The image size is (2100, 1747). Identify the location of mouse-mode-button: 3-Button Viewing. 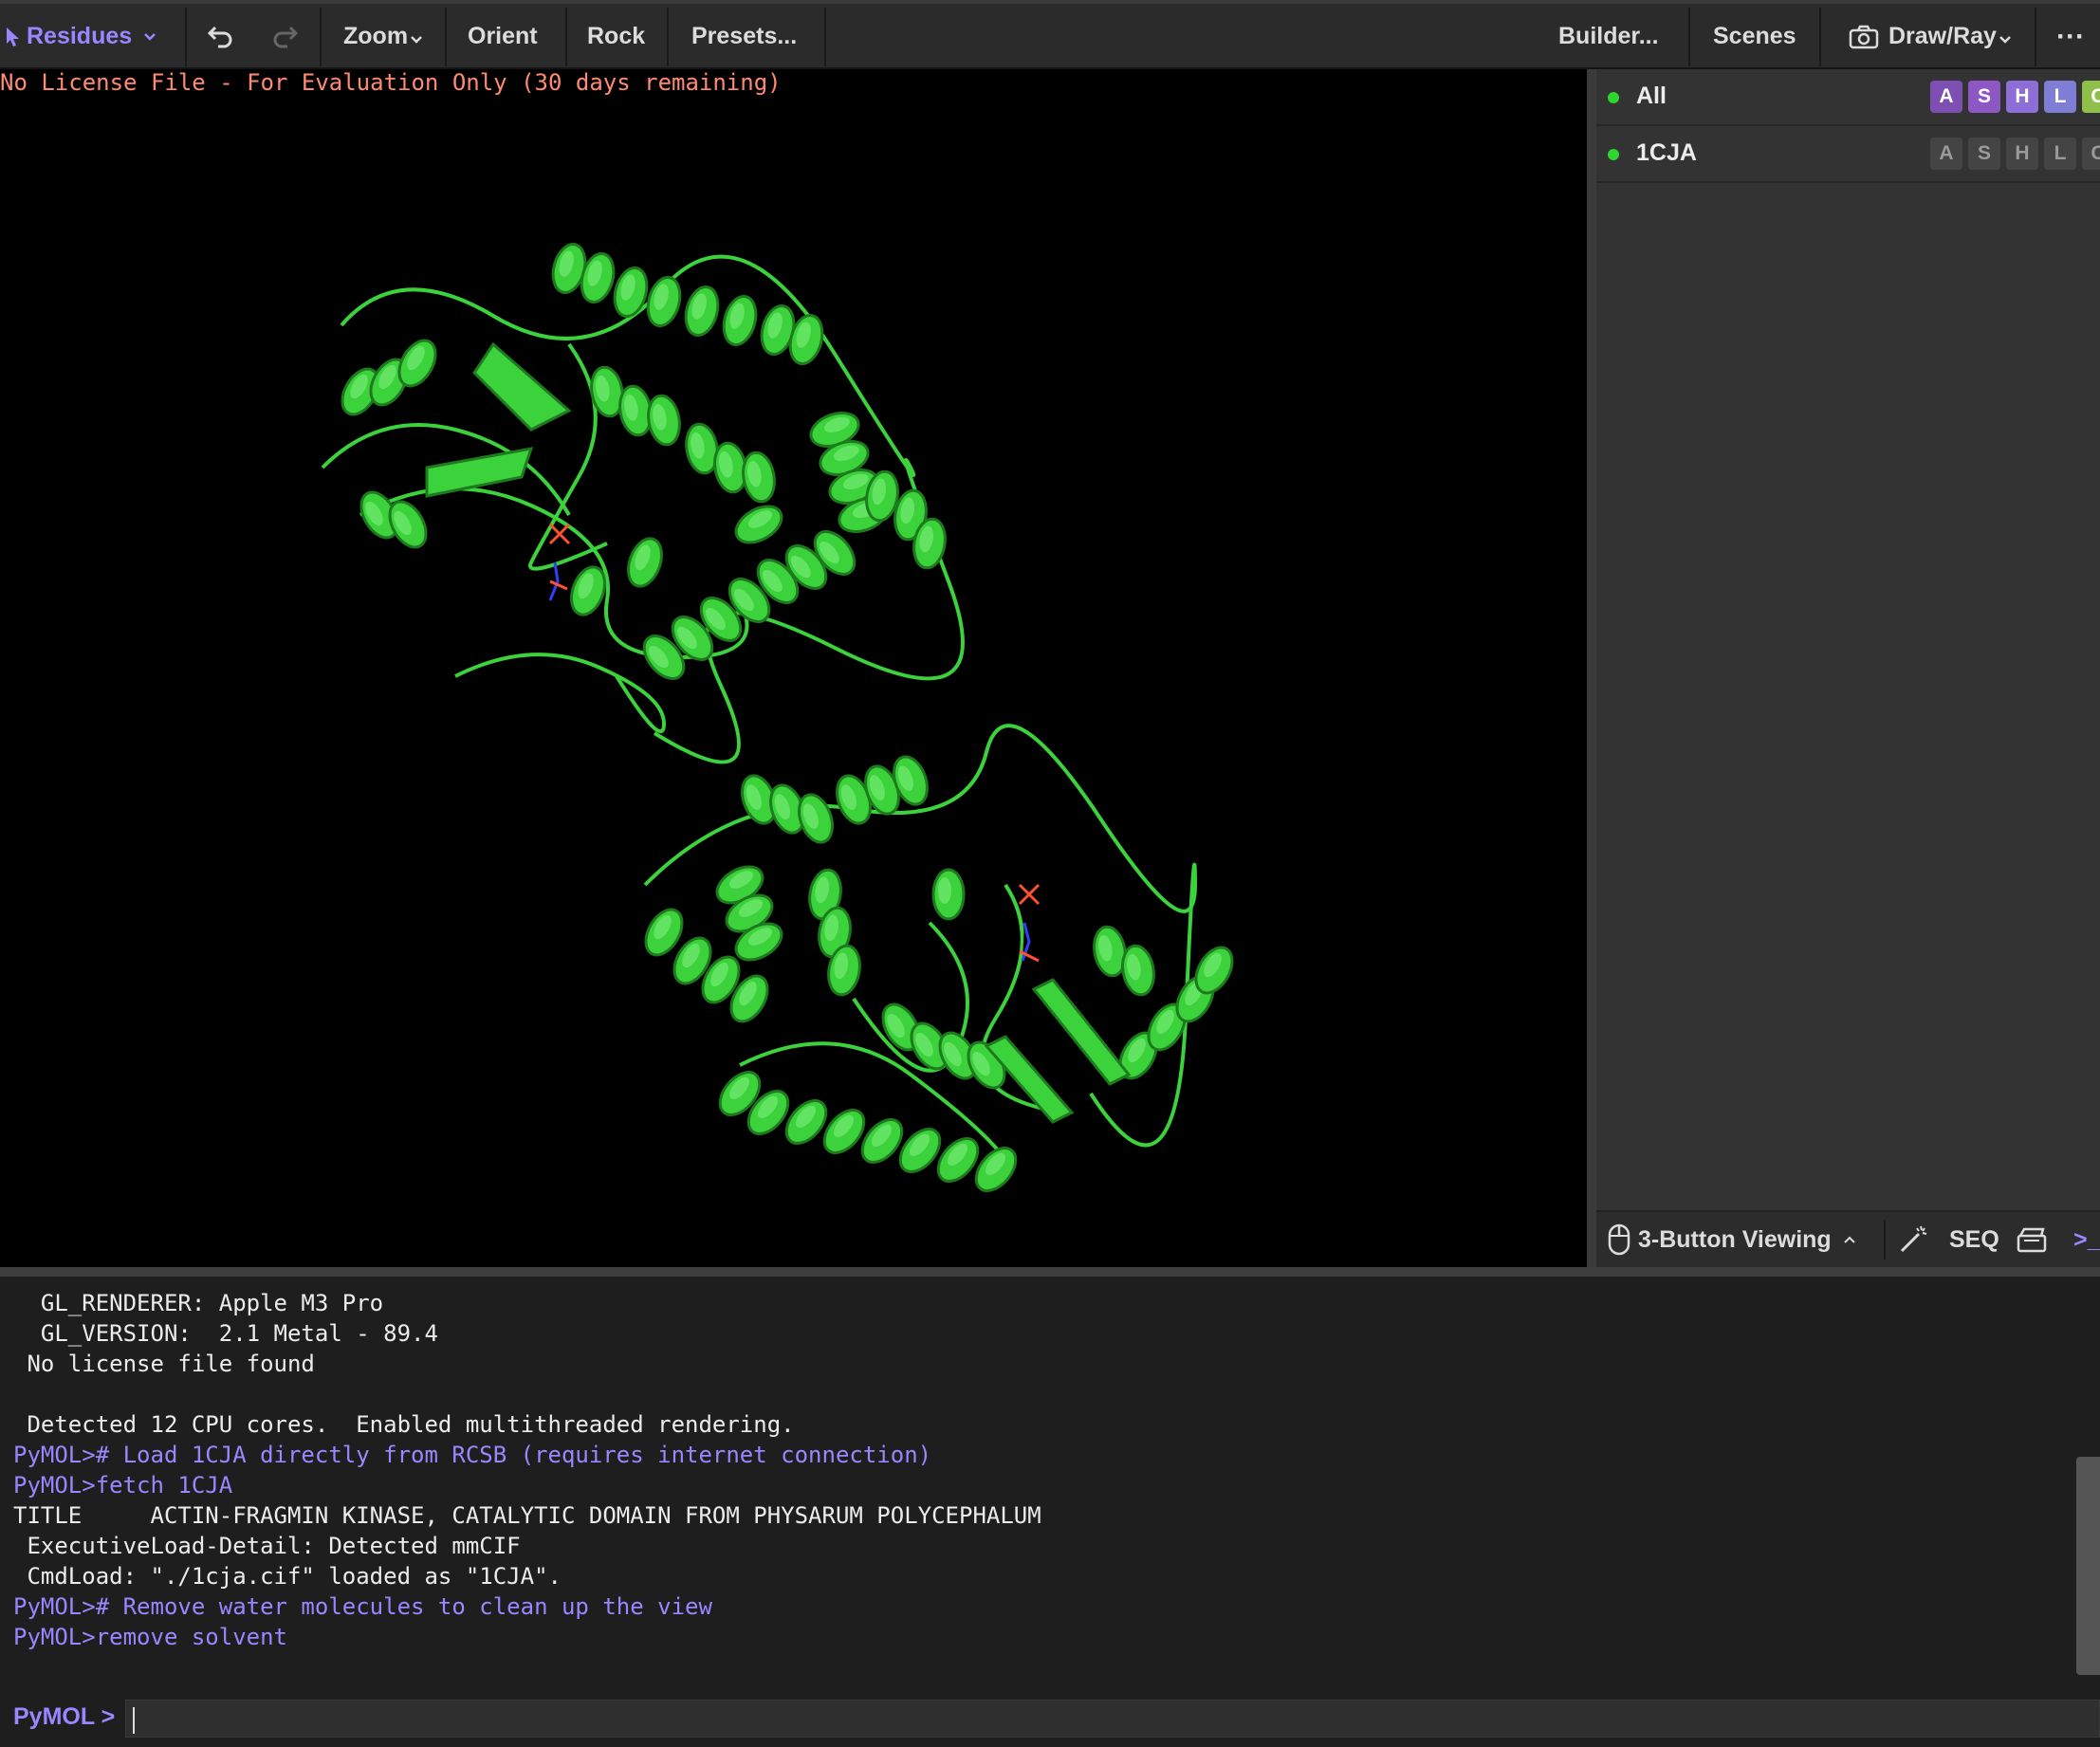
(1732, 1240).